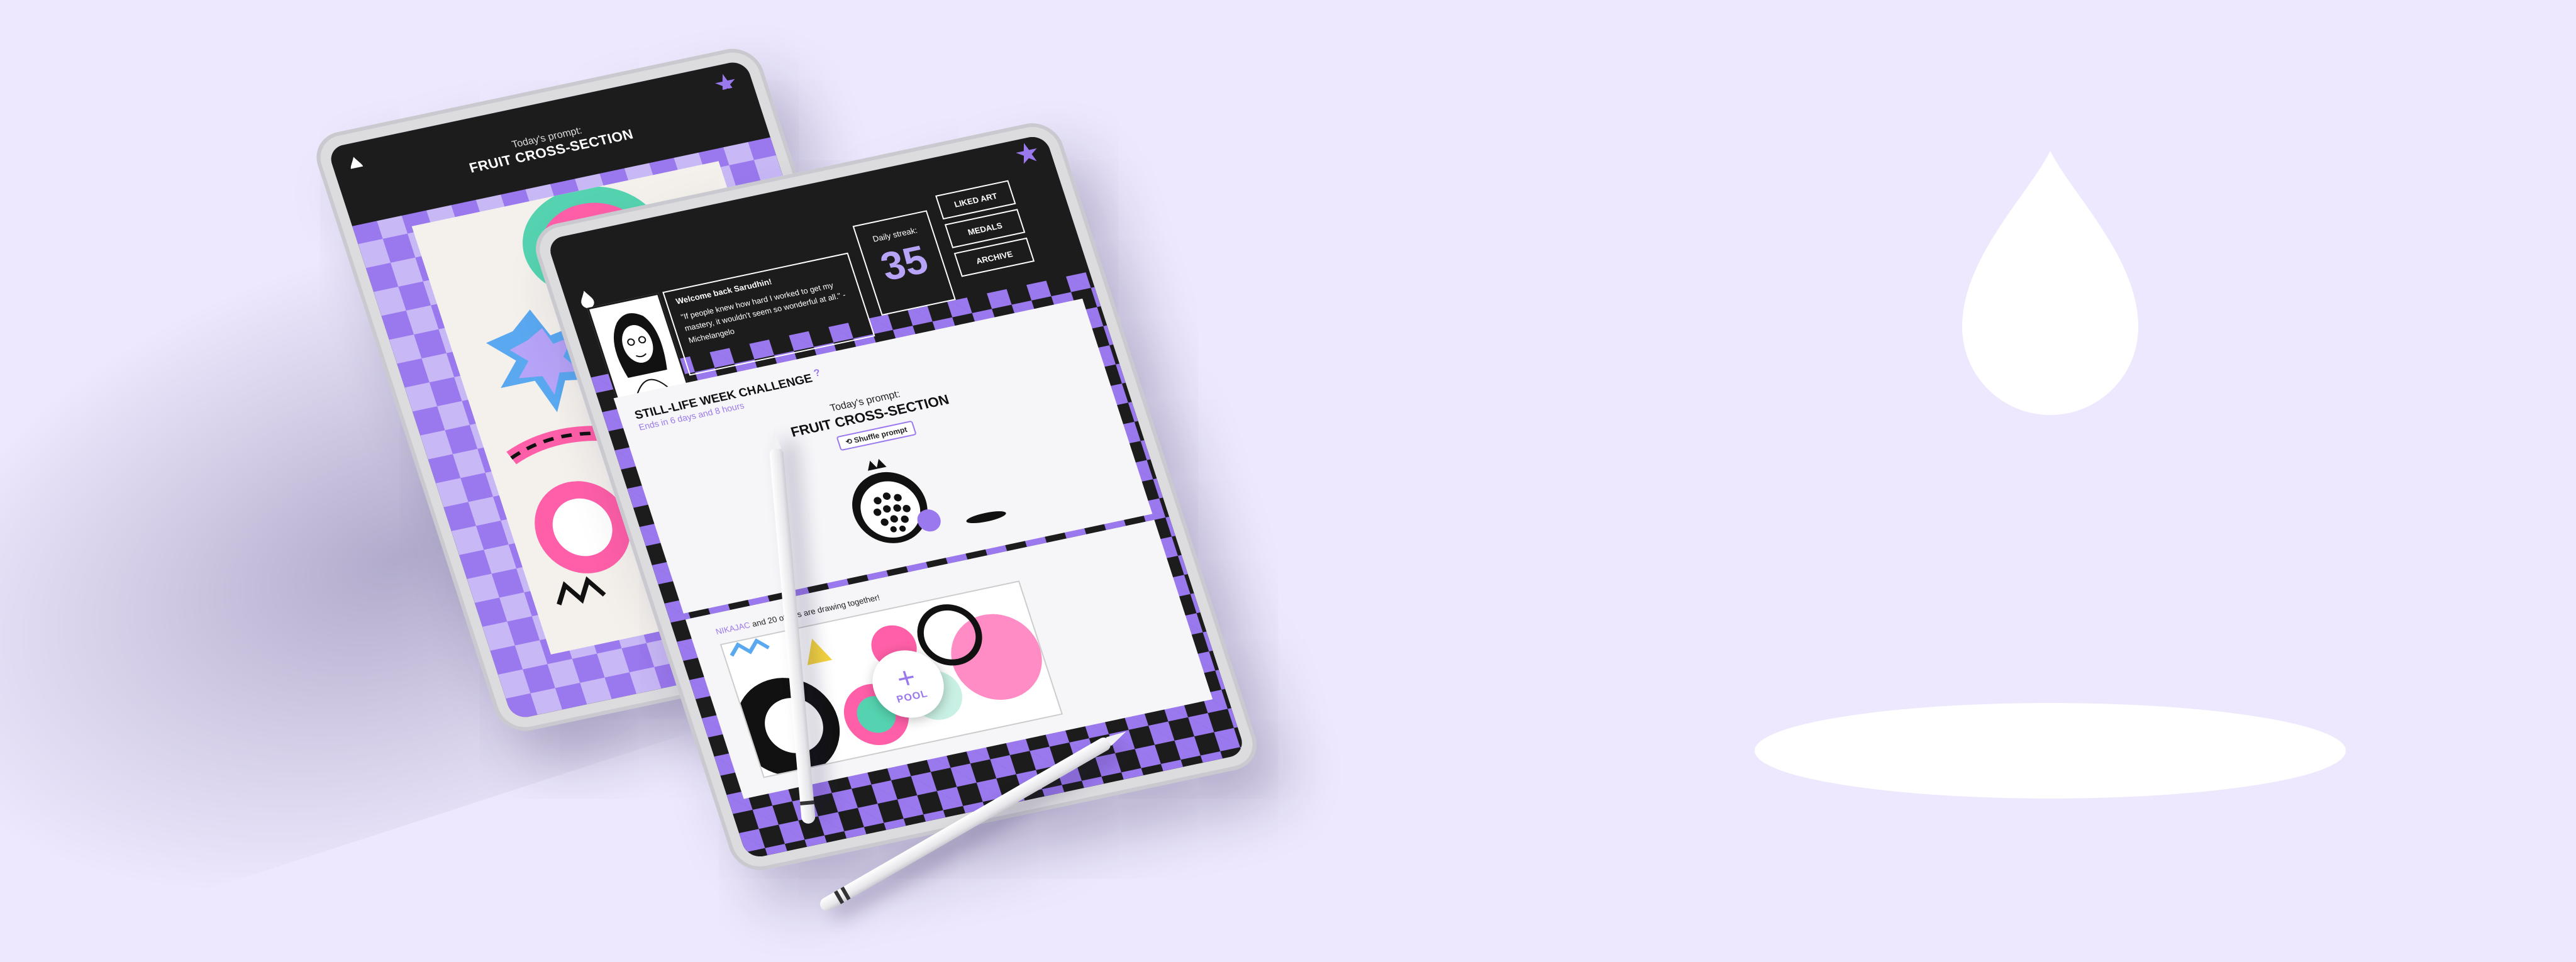 This screenshot has height=962, width=2576. Describe the element at coordinates (587, 299) in the screenshot. I see `drop-icon` at that location.